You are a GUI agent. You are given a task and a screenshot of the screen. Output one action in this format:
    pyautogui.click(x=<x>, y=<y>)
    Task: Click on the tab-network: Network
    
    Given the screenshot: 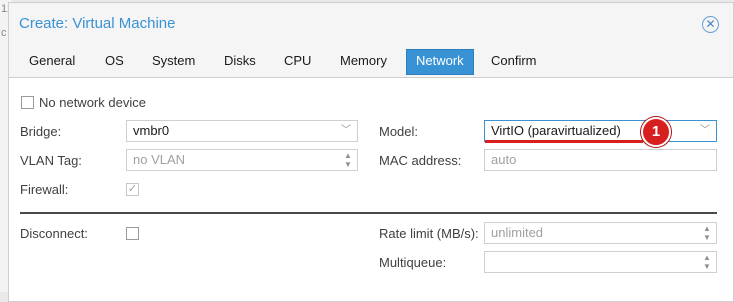 What is the action you would take?
    pyautogui.click(x=440, y=62)
    